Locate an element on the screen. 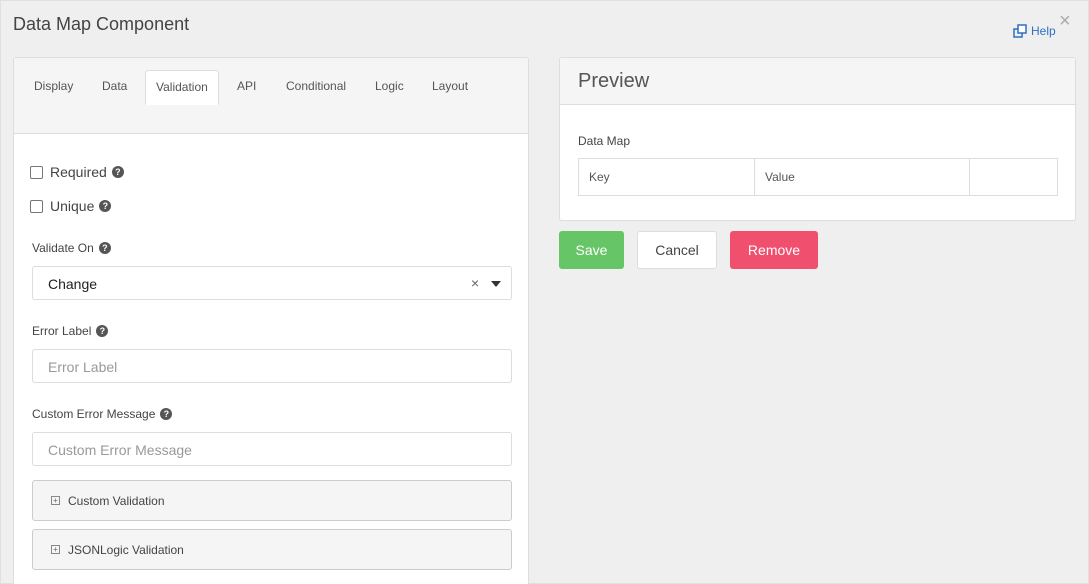  tab-api: API is located at coordinates (246, 87).